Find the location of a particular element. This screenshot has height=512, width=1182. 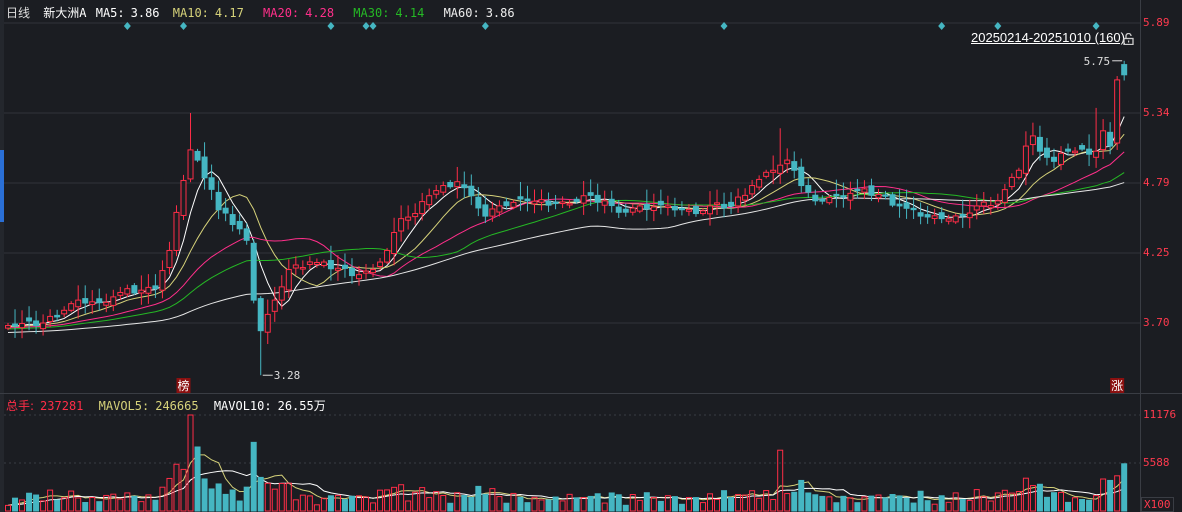

tag-zhang: 涨 is located at coordinates (1117, 385).